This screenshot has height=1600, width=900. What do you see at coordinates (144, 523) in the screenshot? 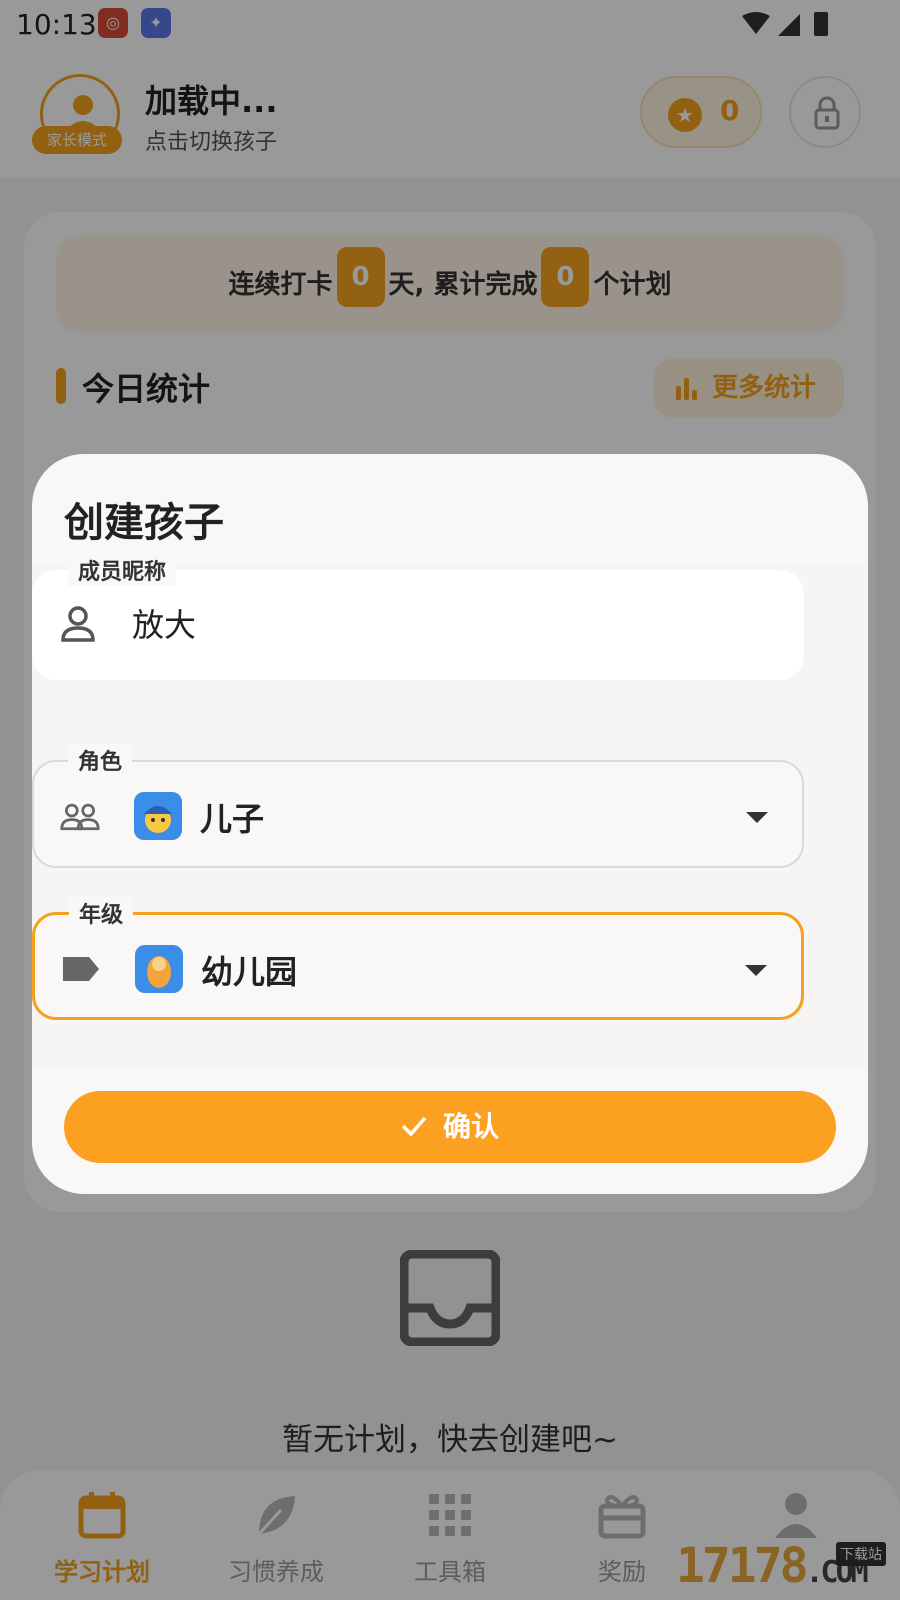
I see `dialog-title: 创建孩子` at bounding box center [144, 523].